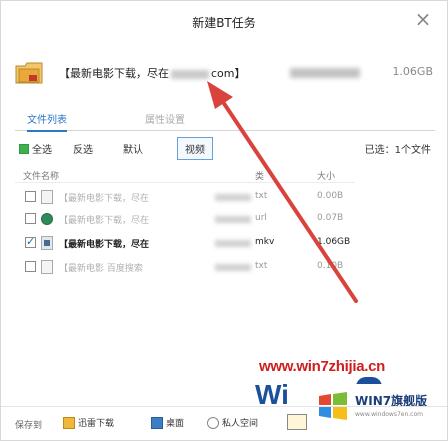 The image size is (448, 441). What do you see at coordinates (29, 426) in the screenshot?
I see `save-to-label: 保存到` at bounding box center [29, 426].